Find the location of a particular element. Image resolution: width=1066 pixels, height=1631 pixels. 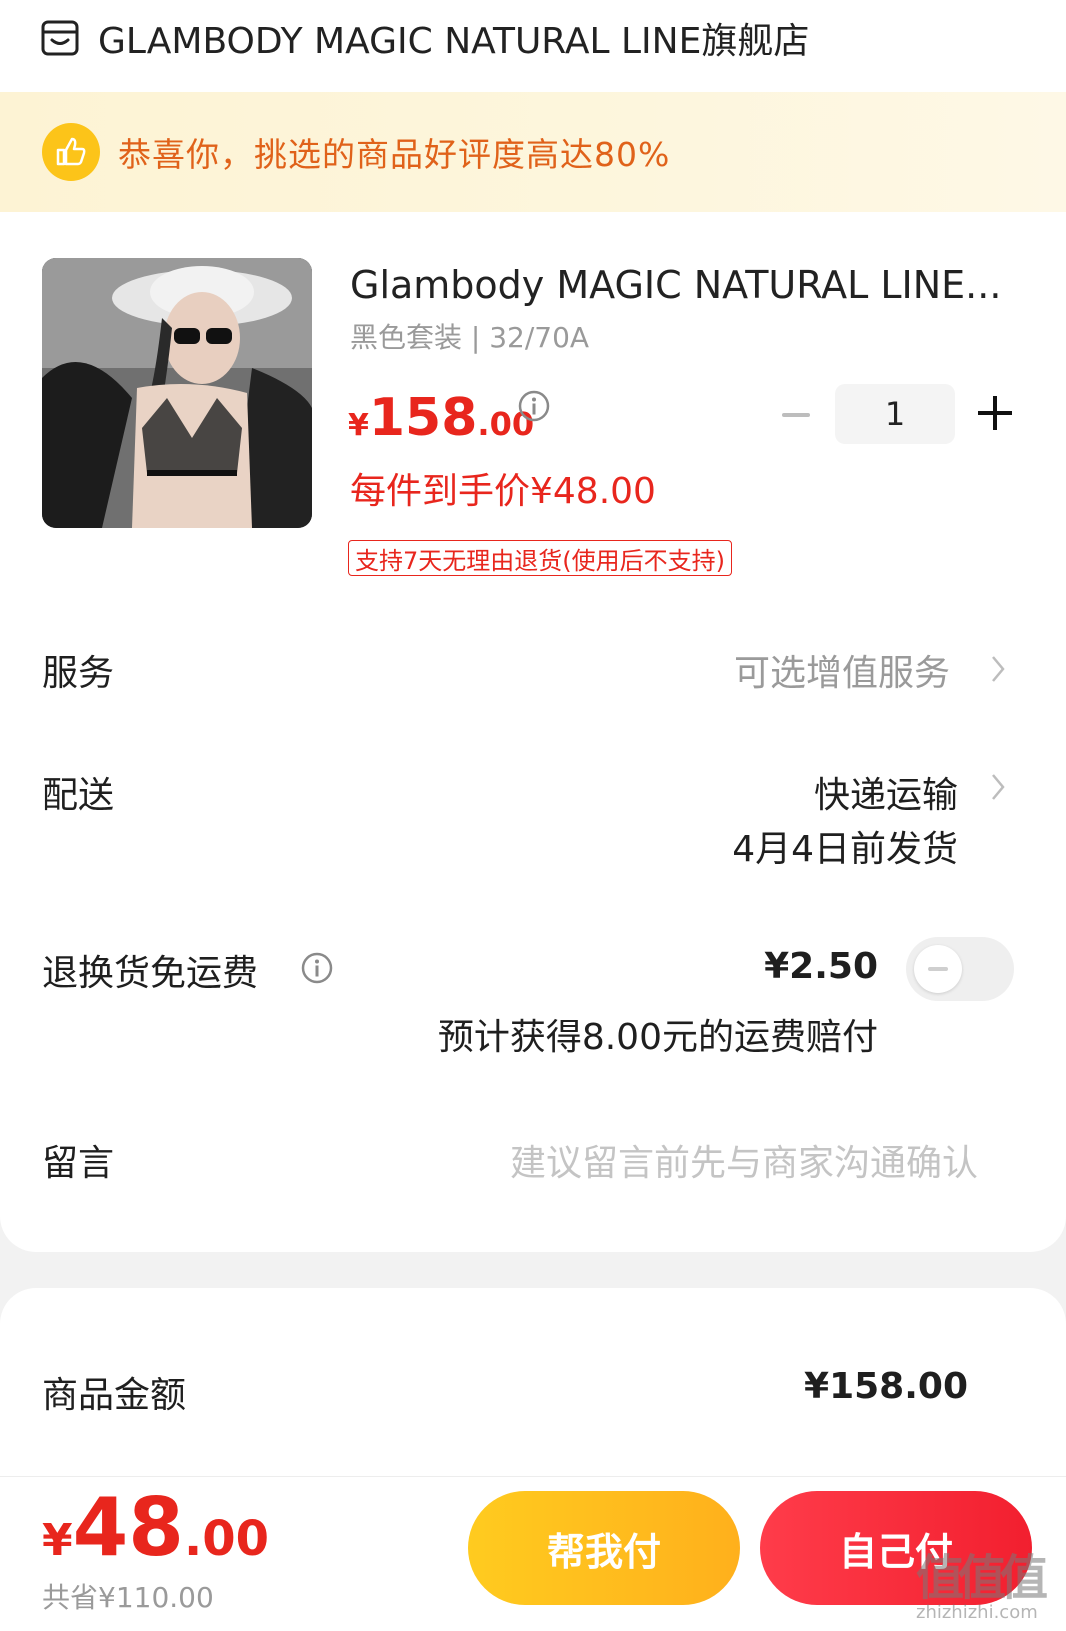

shop-header: GLAMBODY MAGIC NATURAL LINE旗舰店 is located at coordinates (424, 38).